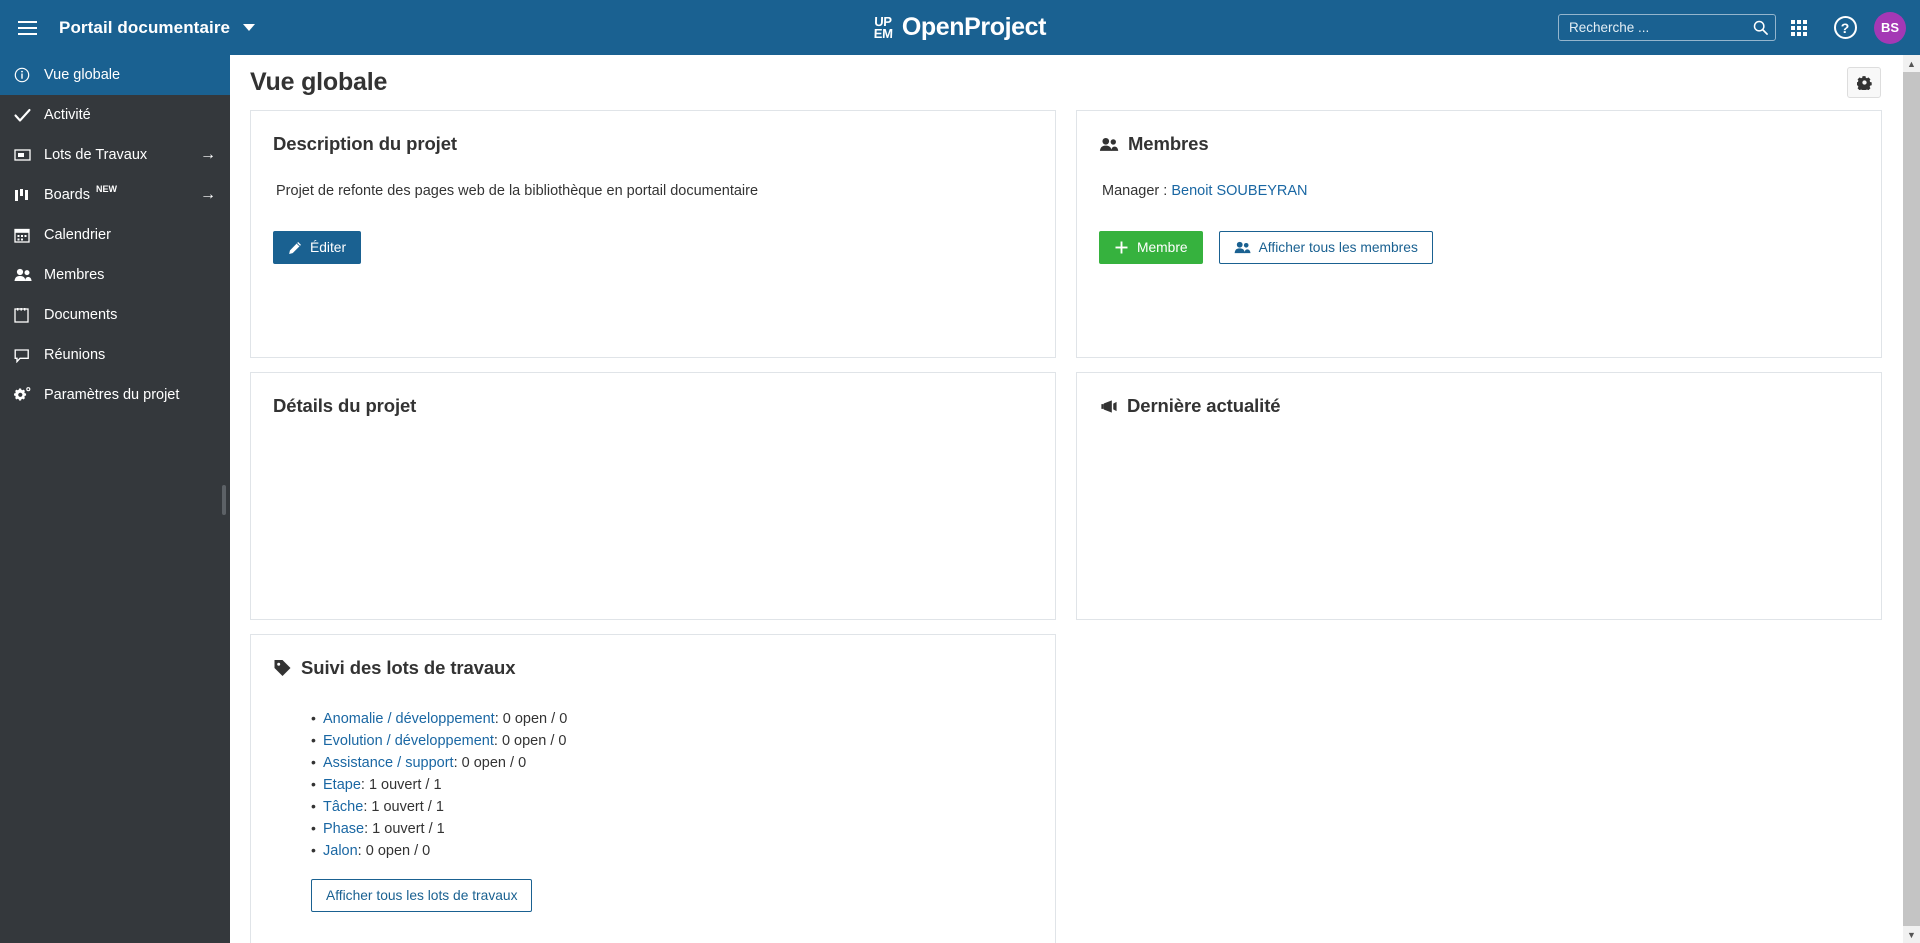 The height and width of the screenshot is (943, 1920). Describe the element at coordinates (974, 27) in the screenshot. I see `openproject-wordmark: OpenProject` at that location.